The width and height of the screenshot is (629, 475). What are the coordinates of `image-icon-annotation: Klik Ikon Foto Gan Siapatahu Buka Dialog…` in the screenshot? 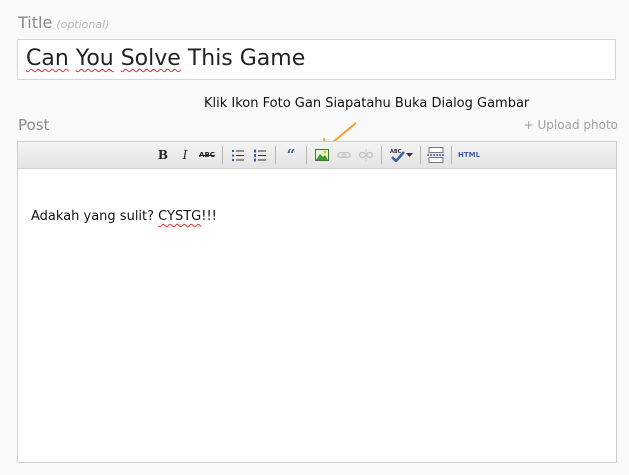 It's located at (367, 103).